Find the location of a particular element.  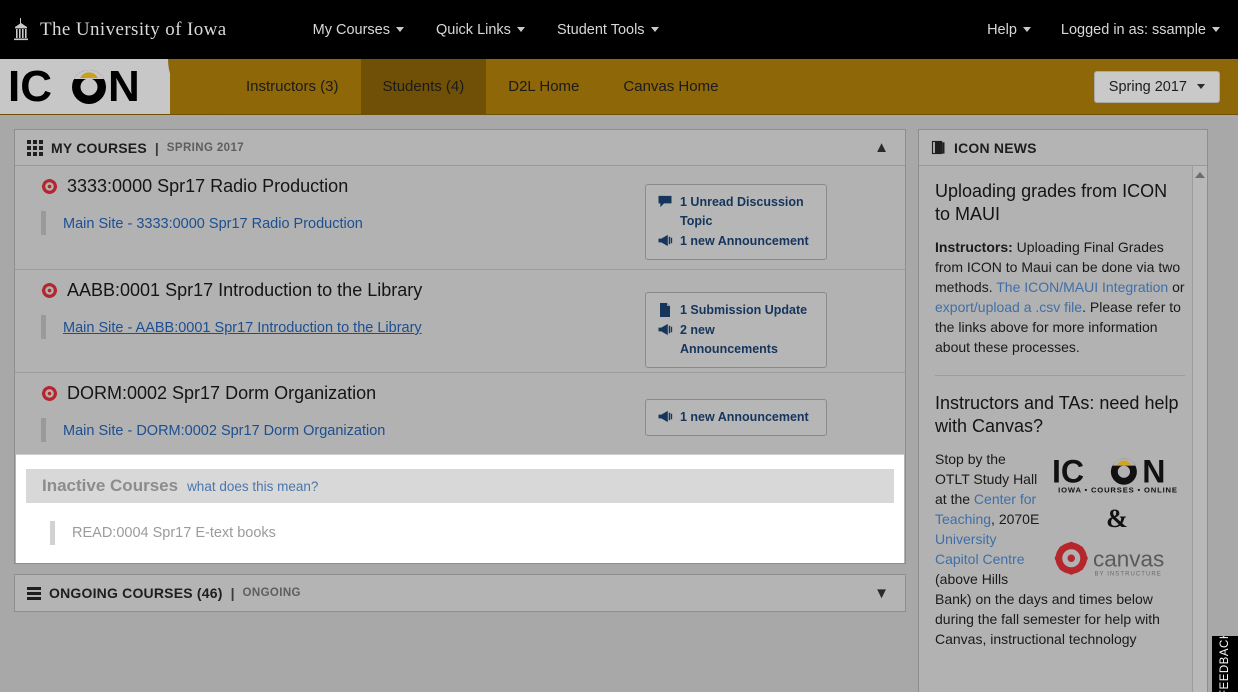

canvas-mark is located at coordinates (1071, 558).